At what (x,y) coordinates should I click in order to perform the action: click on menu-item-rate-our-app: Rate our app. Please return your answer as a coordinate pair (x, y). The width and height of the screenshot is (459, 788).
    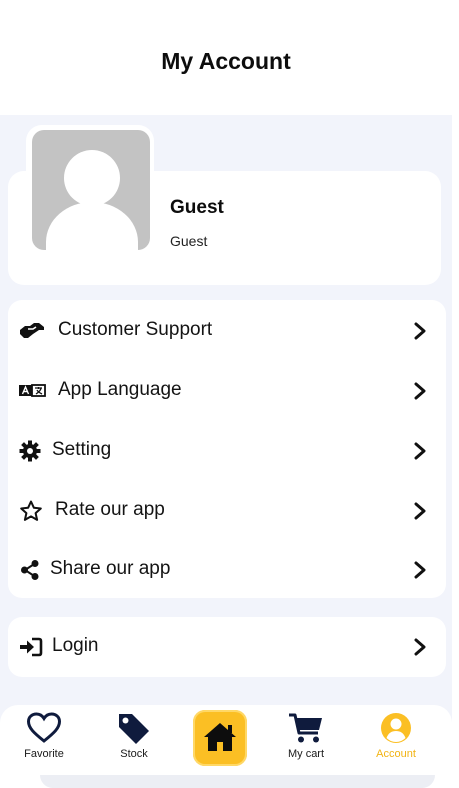
    Looking at the image, I should click on (227, 510).